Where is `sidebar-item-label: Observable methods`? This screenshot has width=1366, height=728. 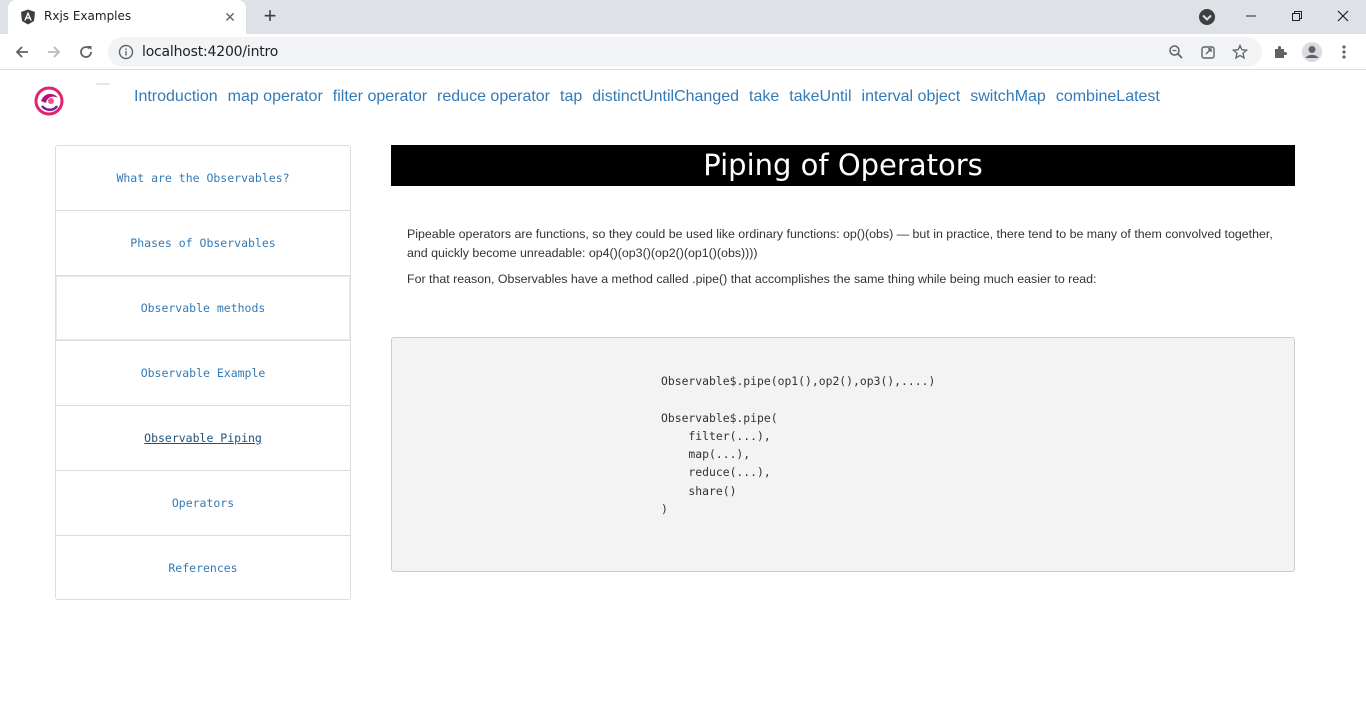
sidebar-item-label: Observable methods is located at coordinates (203, 308).